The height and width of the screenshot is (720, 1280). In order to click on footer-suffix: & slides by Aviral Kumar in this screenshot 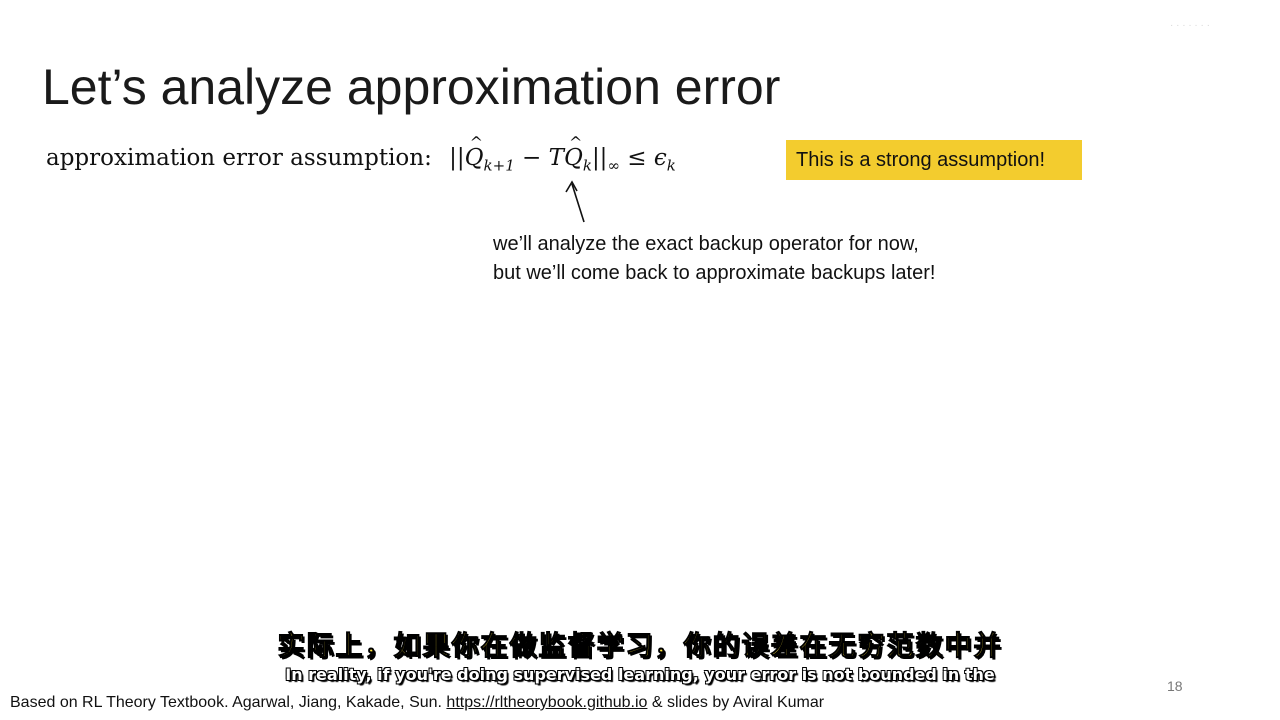, I will do `click(736, 702)`.